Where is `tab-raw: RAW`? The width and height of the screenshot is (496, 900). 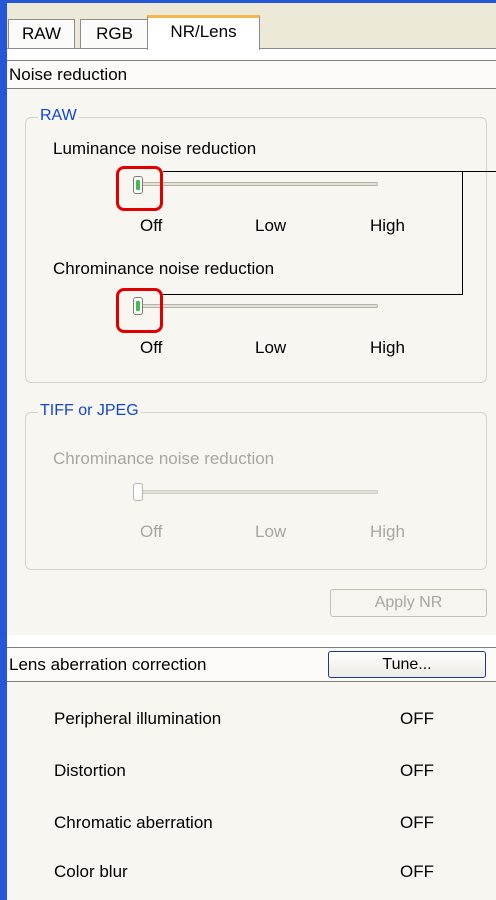
tab-raw: RAW is located at coordinates (41, 34).